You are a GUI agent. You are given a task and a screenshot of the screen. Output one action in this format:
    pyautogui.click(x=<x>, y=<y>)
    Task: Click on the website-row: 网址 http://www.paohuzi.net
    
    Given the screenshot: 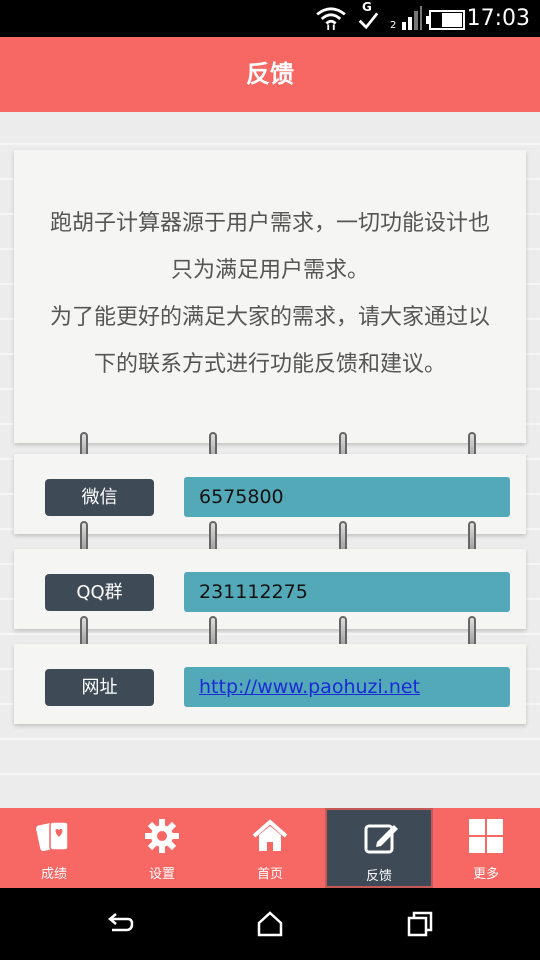 What is the action you would take?
    pyautogui.click(x=270, y=684)
    